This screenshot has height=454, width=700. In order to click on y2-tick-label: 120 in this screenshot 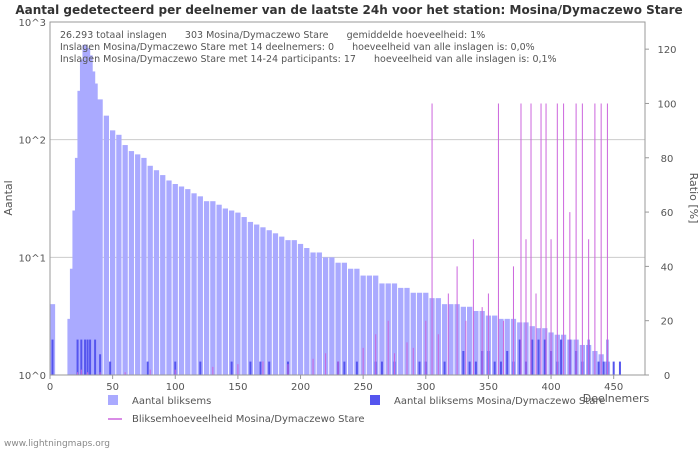, I will do `click(666, 50)`.